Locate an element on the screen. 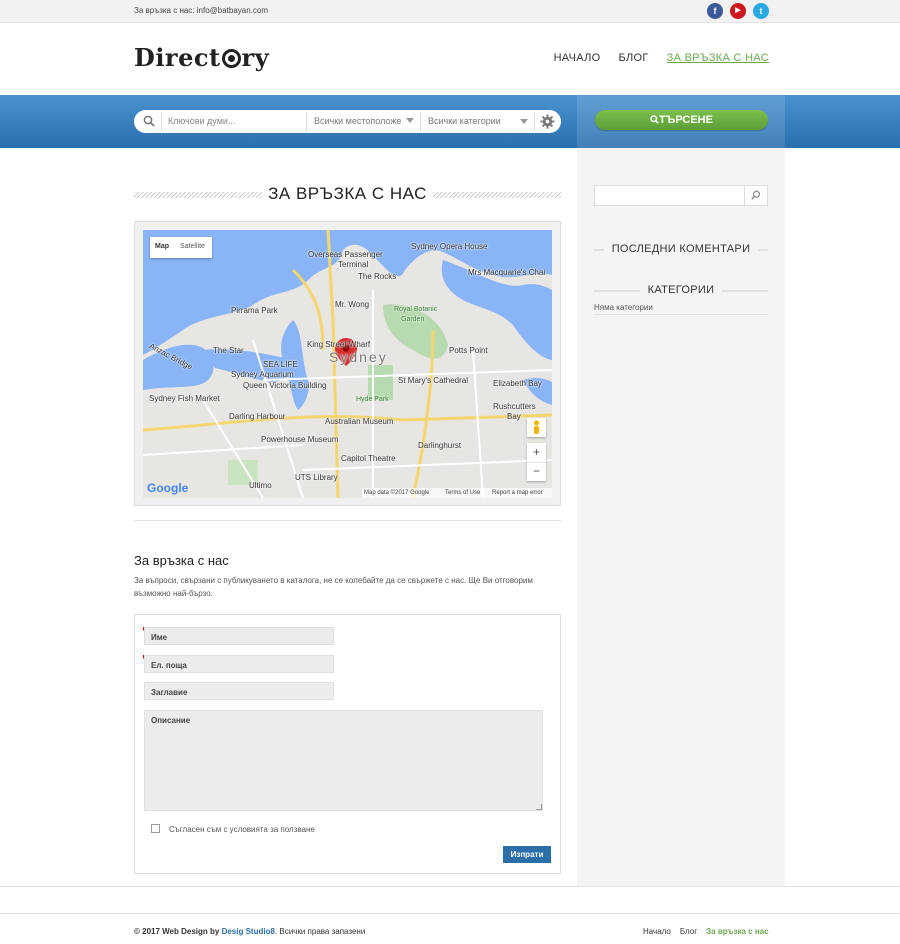  map-label: Potts Point is located at coordinates (468, 350).